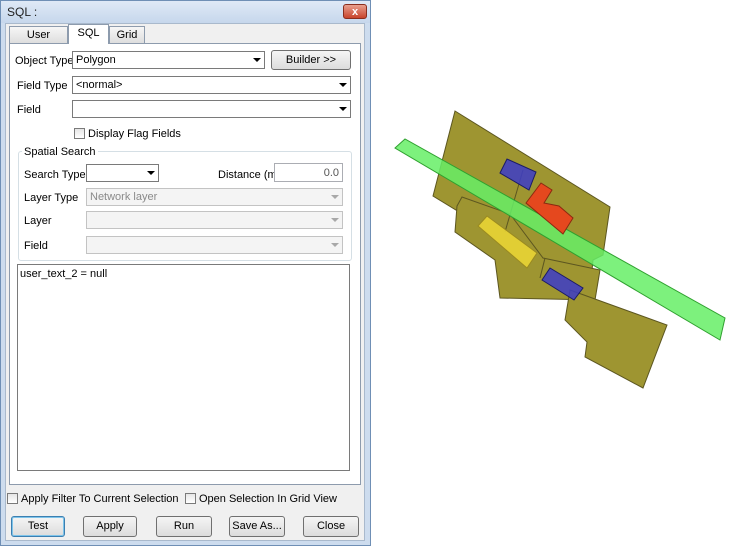  Describe the element at coordinates (134, 134) in the screenshot. I see `display-flag-fields-label: Display Flag Fields` at that location.